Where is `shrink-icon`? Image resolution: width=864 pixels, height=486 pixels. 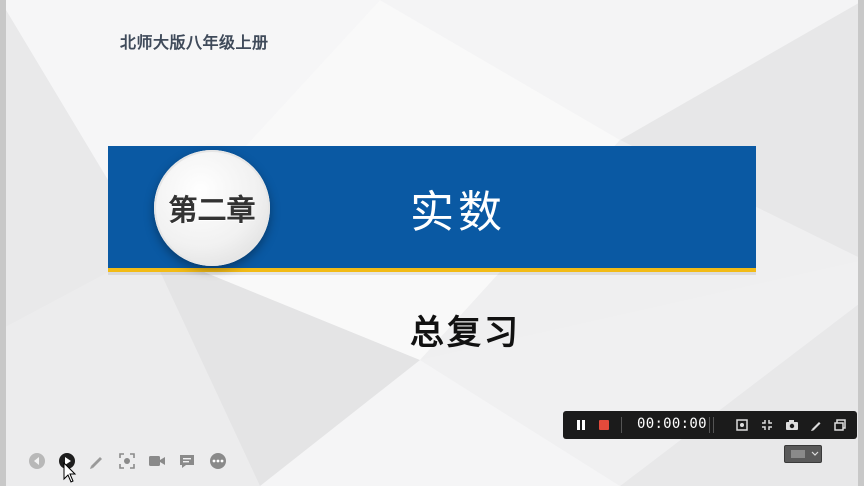 shrink-icon is located at coordinates (767, 425).